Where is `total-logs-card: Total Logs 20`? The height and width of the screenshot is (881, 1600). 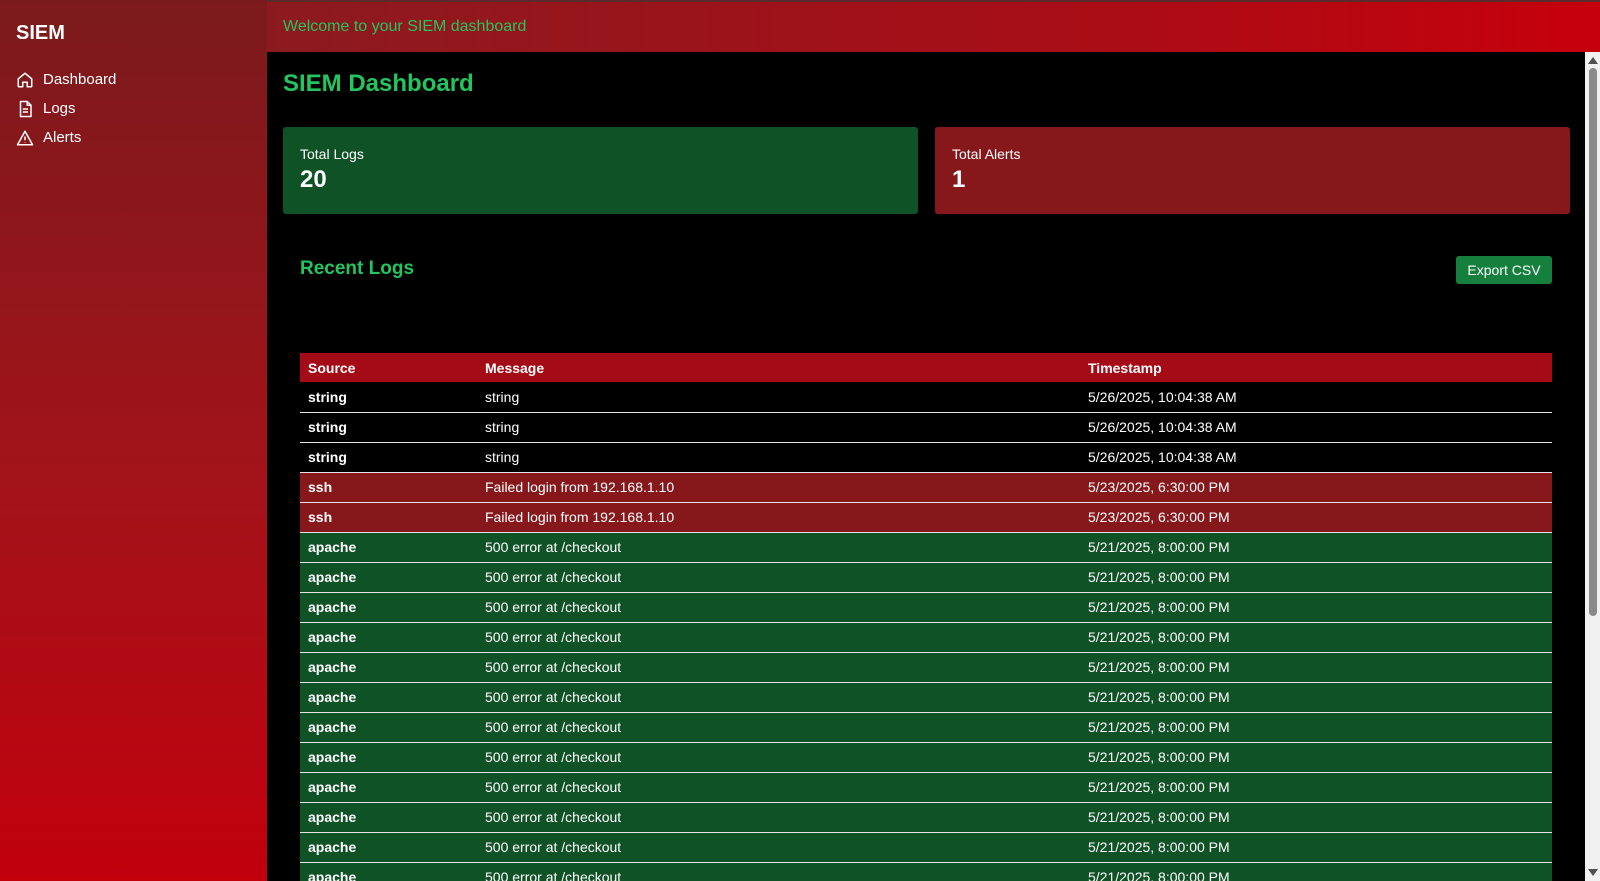
total-logs-card: Total Logs 20 is located at coordinates (600, 170).